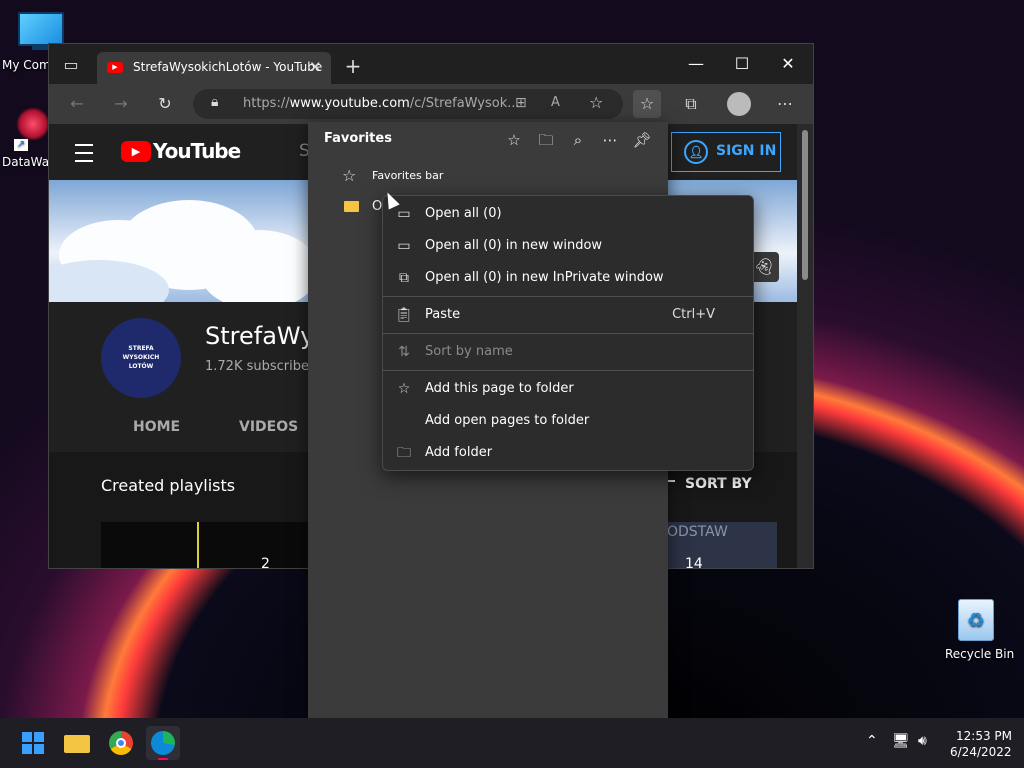 The width and height of the screenshot is (1024, 768). What do you see at coordinates (84, 153) in the screenshot?
I see `hamburger-menu-icon` at bounding box center [84, 153].